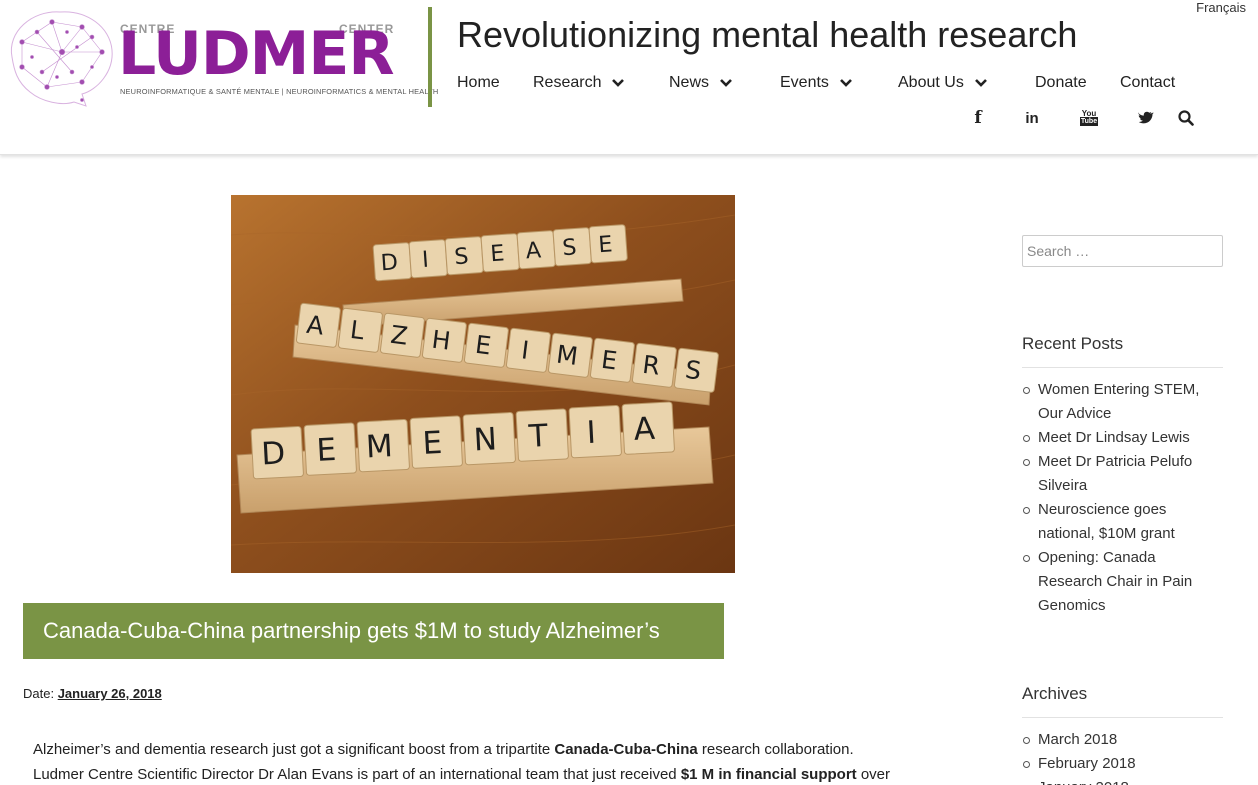 This screenshot has width=1258, height=785. What do you see at coordinates (1122, 780) in the screenshot?
I see `archive-link: January 2018` at bounding box center [1122, 780].